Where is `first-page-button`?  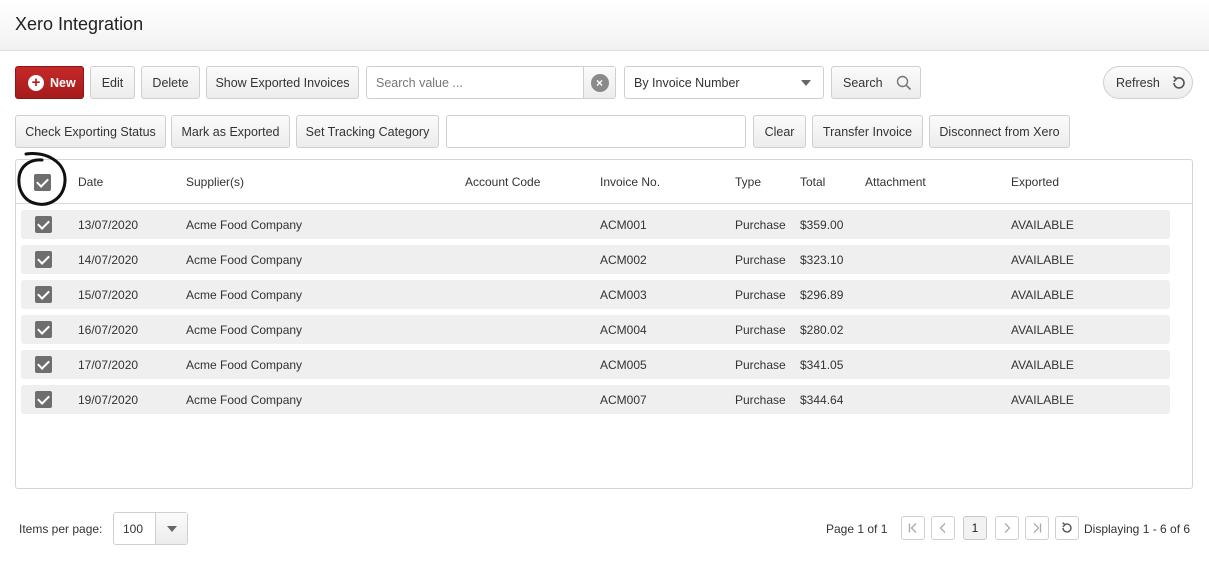
first-page-button is located at coordinates (913, 528).